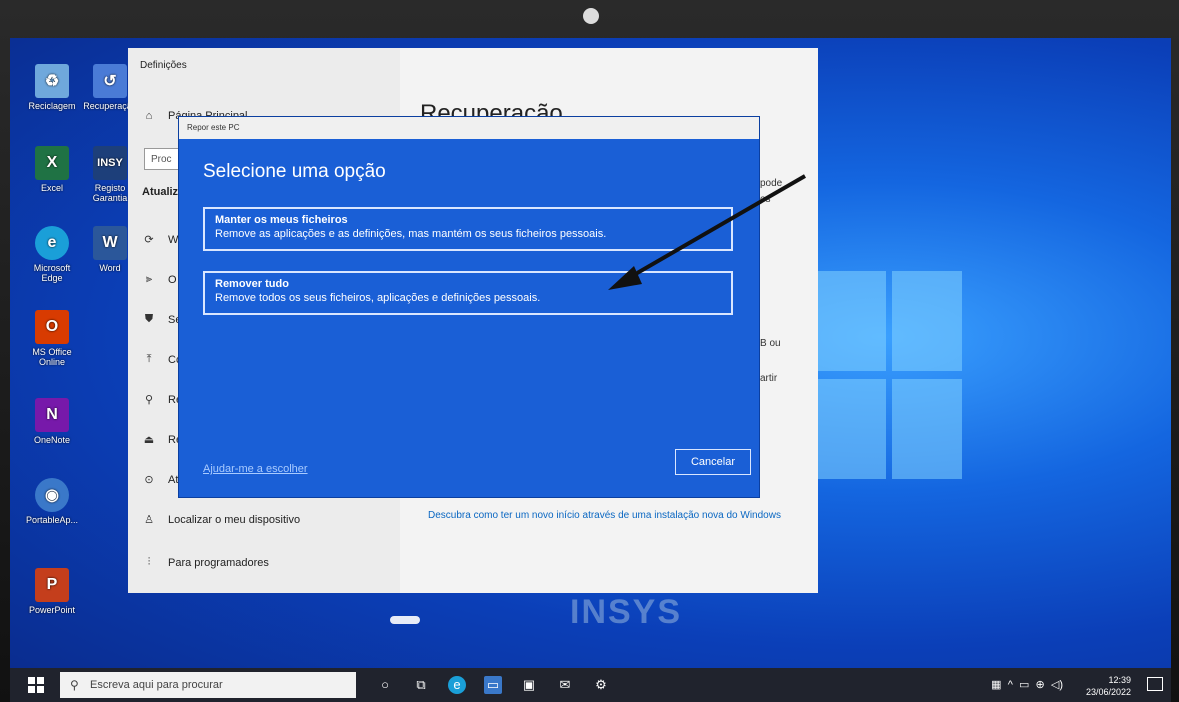  I want to click on clock-time: 12:39, so click(1119, 680).